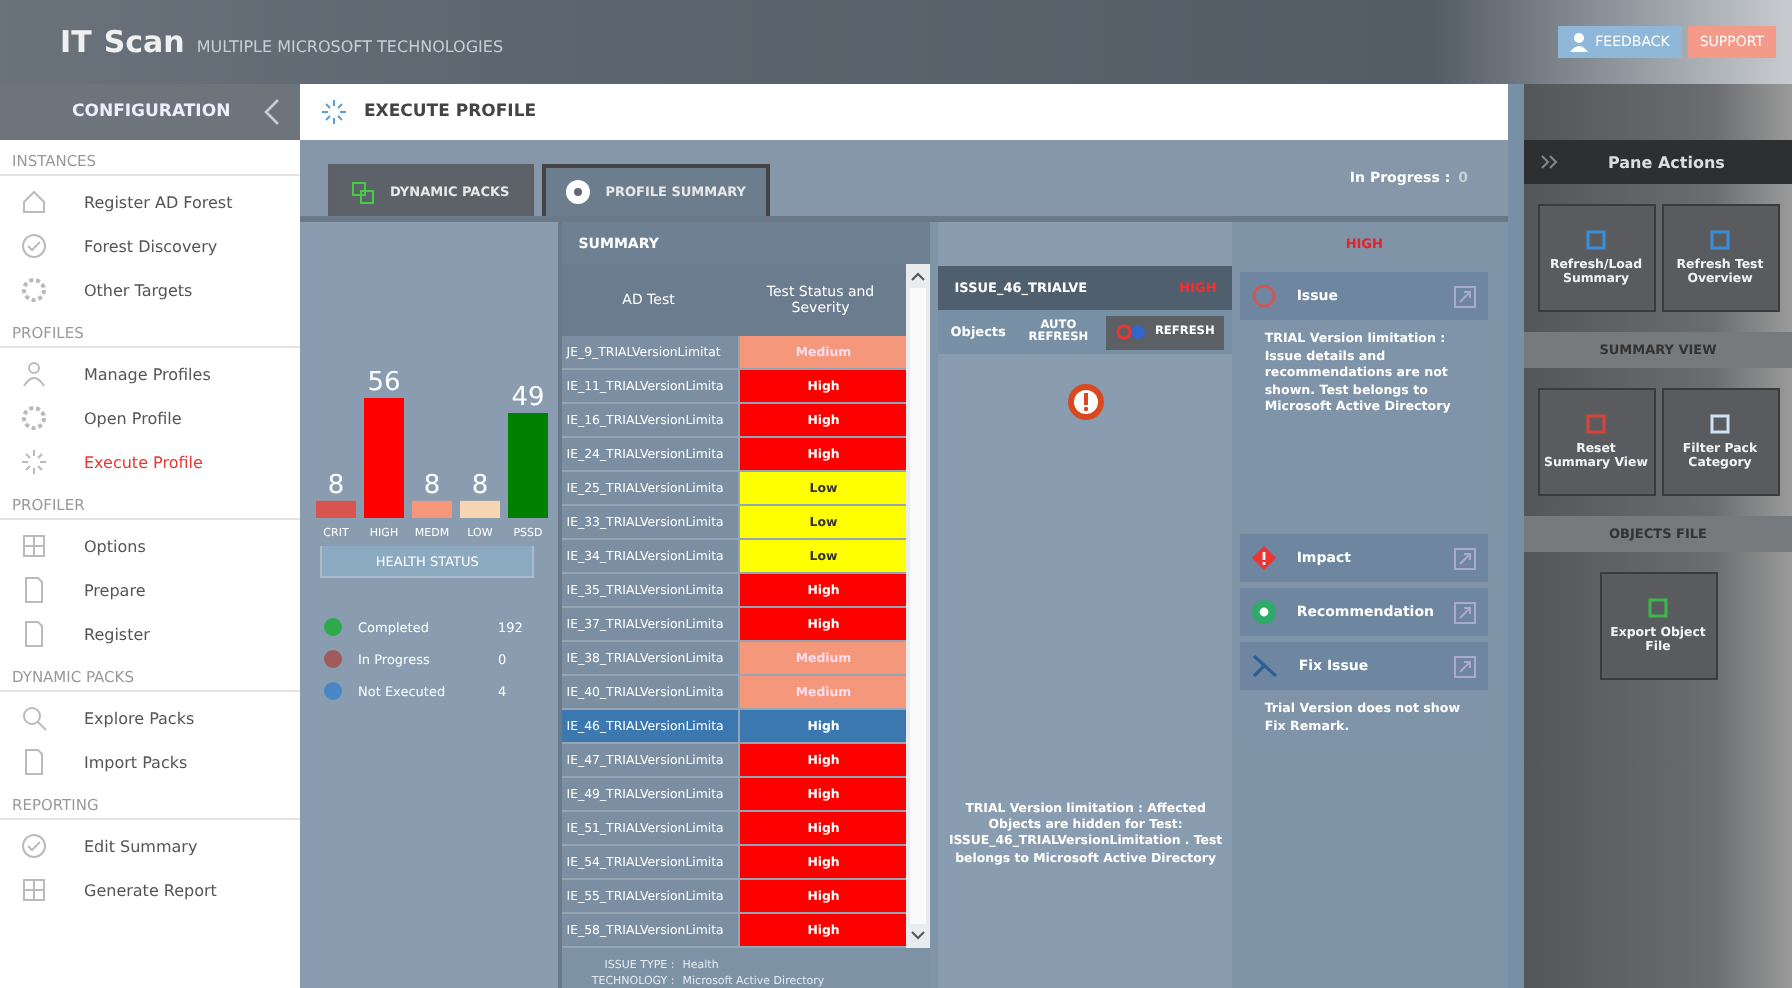 The image size is (1792, 988). Describe the element at coordinates (1666, 162) in the screenshot. I see `pane-title: Pane Actions` at that location.